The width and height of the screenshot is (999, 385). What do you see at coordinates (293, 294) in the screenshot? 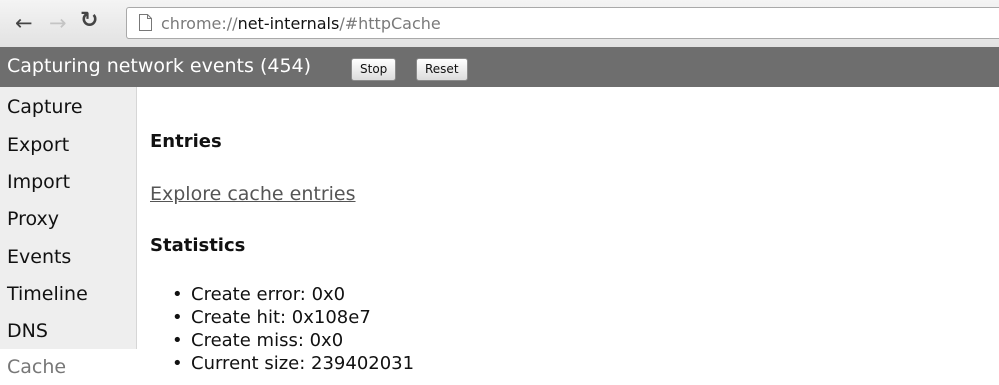
I see `stat-create-error: Create error: 0x0` at bounding box center [293, 294].